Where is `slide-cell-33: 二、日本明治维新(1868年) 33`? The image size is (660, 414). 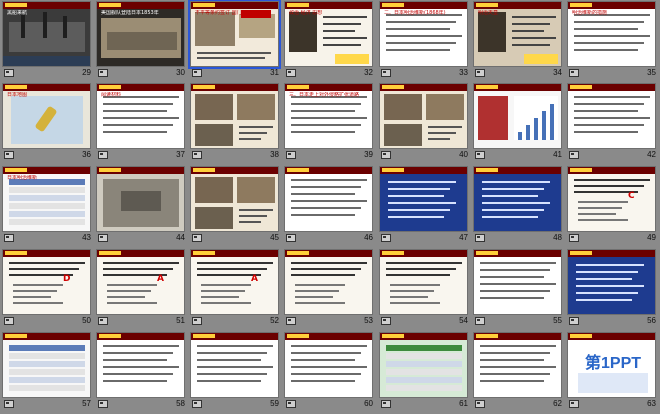
slide-cell-33: 二、日本明治维新(1868年) 33 is located at coordinates (424, 40).